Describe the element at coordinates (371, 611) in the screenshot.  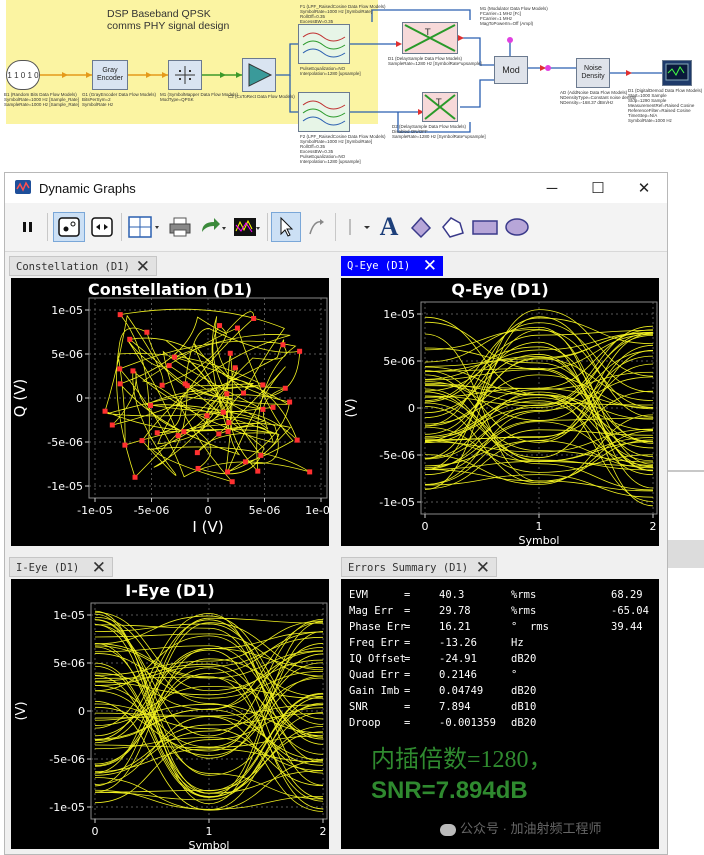
I see `error-name: Mag Err` at that location.